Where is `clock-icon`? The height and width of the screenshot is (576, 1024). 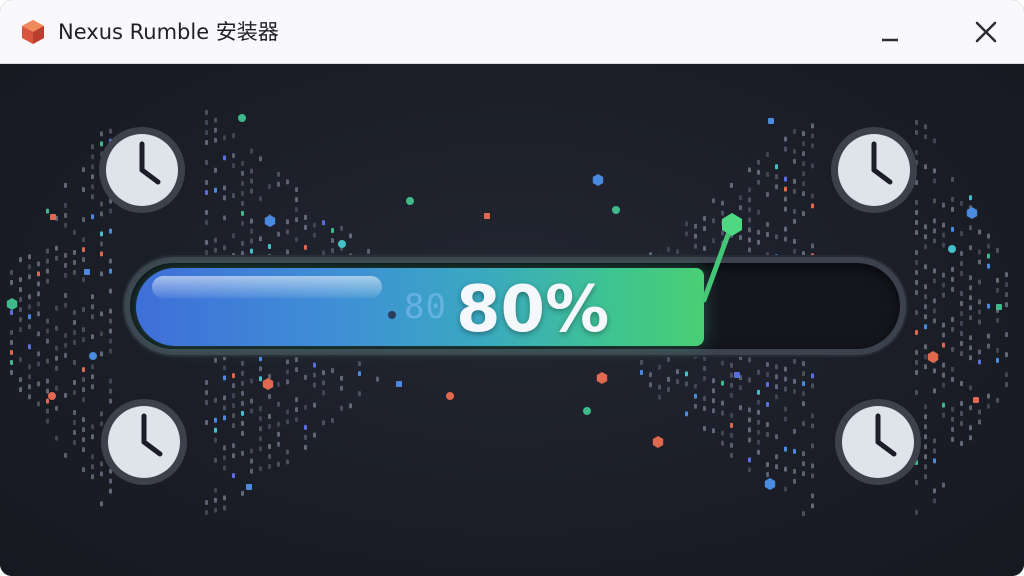
clock-icon is located at coordinates (144, 442).